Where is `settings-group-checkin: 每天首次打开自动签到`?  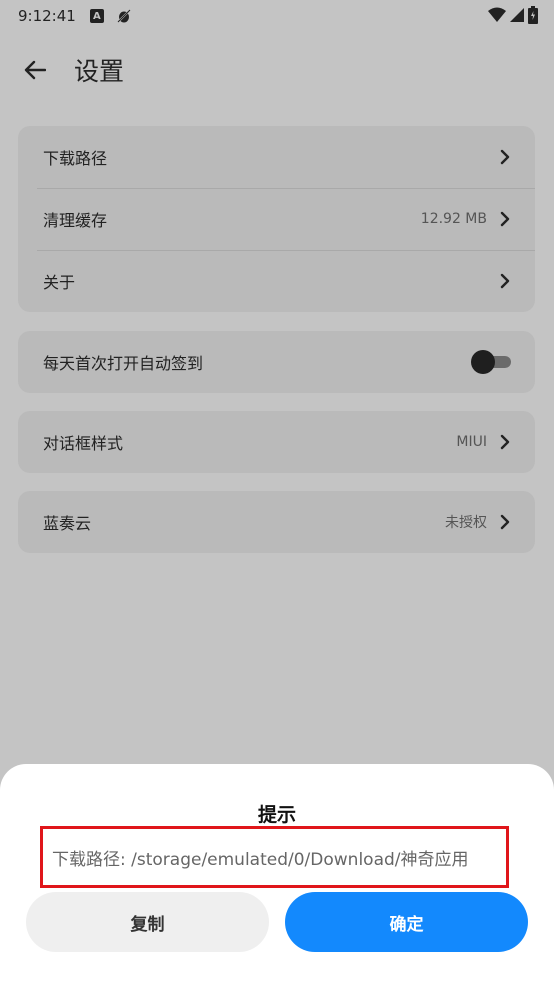 settings-group-checkin: 每天首次打开自动签到 is located at coordinates (276, 362).